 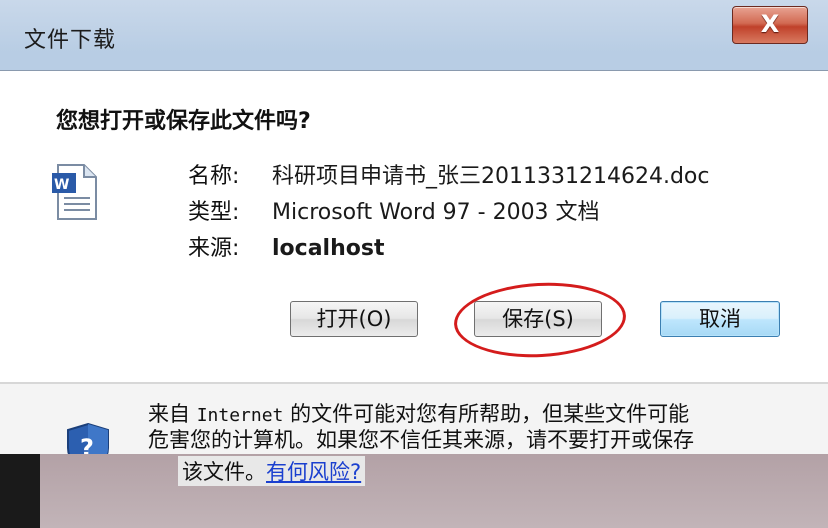 What do you see at coordinates (328, 248) in the screenshot?
I see `file-source-value: localhost` at bounding box center [328, 248].